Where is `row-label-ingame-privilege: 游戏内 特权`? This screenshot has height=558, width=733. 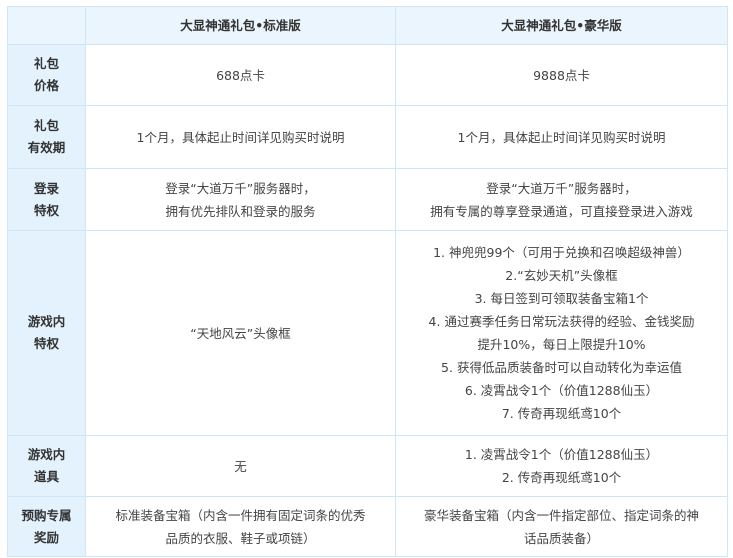
row-label-ingame-privilege: 游戏内 特权 is located at coordinates (46, 333).